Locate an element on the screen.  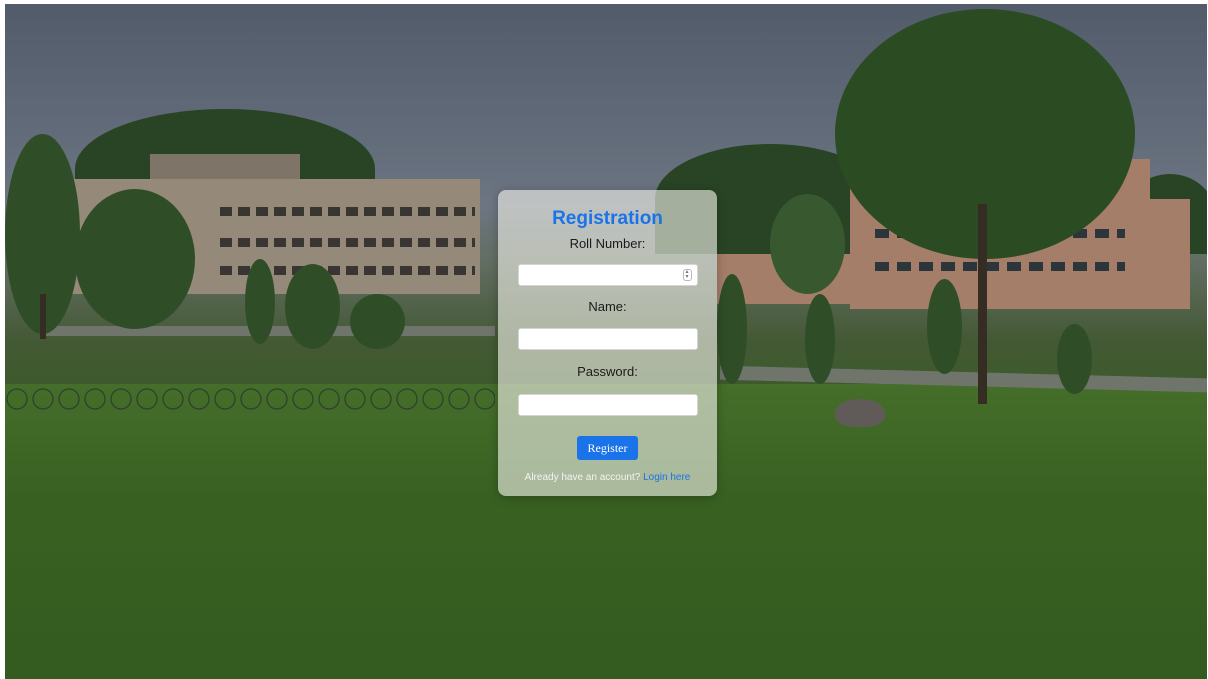
name-wrapper is located at coordinates (607, 339).